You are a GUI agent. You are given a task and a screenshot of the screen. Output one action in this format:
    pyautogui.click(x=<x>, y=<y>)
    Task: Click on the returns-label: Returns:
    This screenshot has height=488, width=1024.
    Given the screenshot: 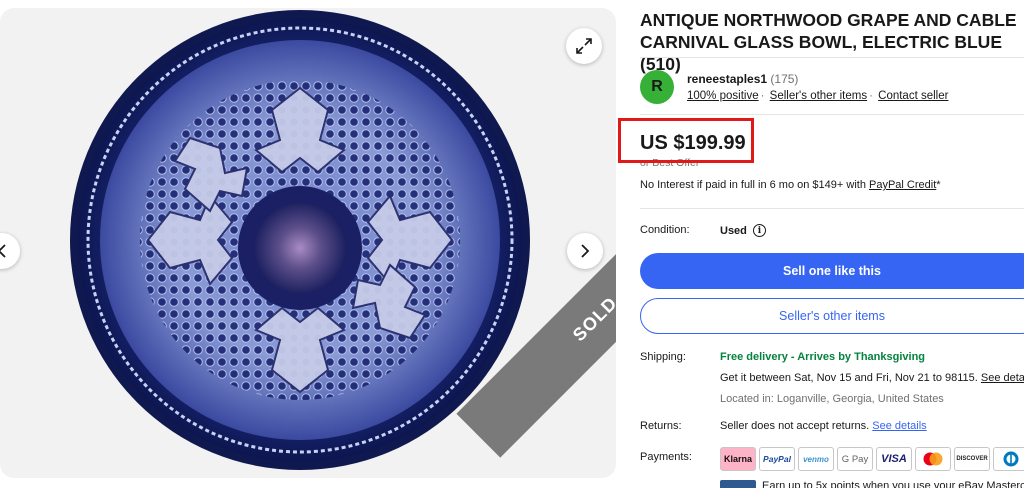 What is the action you would take?
    pyautogui.click(x=661, y=426)
    